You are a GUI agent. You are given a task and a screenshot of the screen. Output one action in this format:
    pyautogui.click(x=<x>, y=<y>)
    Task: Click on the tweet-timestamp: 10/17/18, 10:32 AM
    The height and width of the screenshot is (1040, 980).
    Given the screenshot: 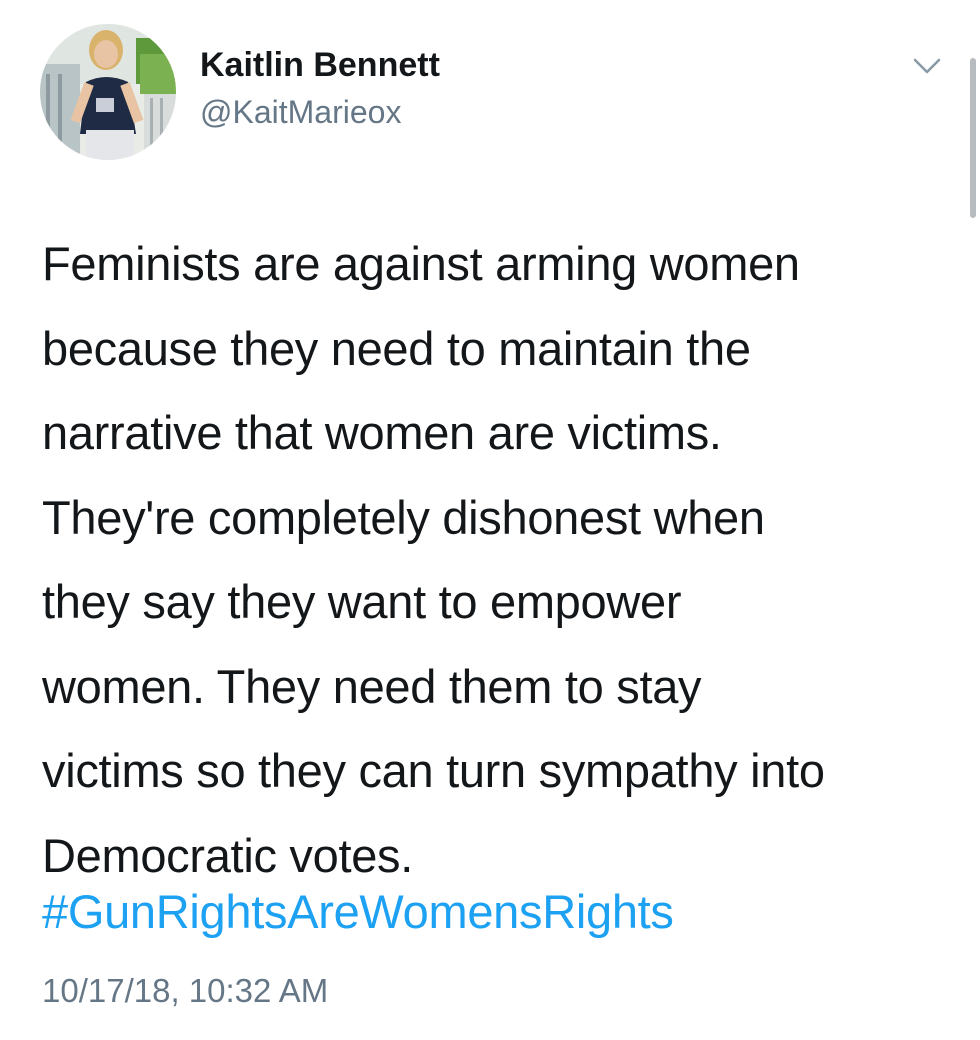 What is the action you would take?
    pyautogui.click(x=185, y=991)
    